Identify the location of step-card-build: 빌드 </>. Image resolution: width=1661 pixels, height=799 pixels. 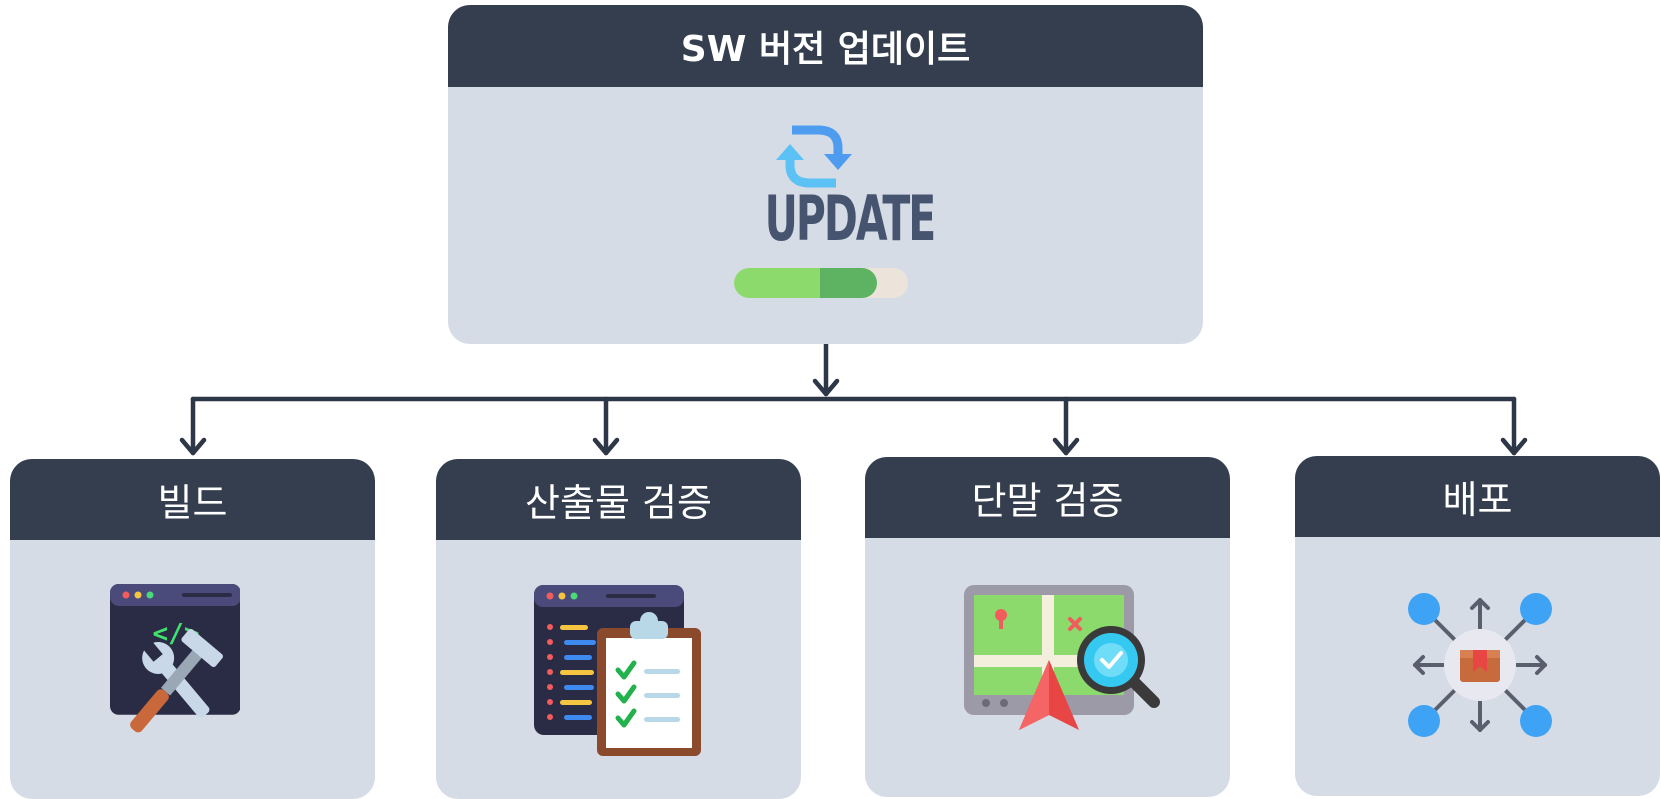
(192, 629).